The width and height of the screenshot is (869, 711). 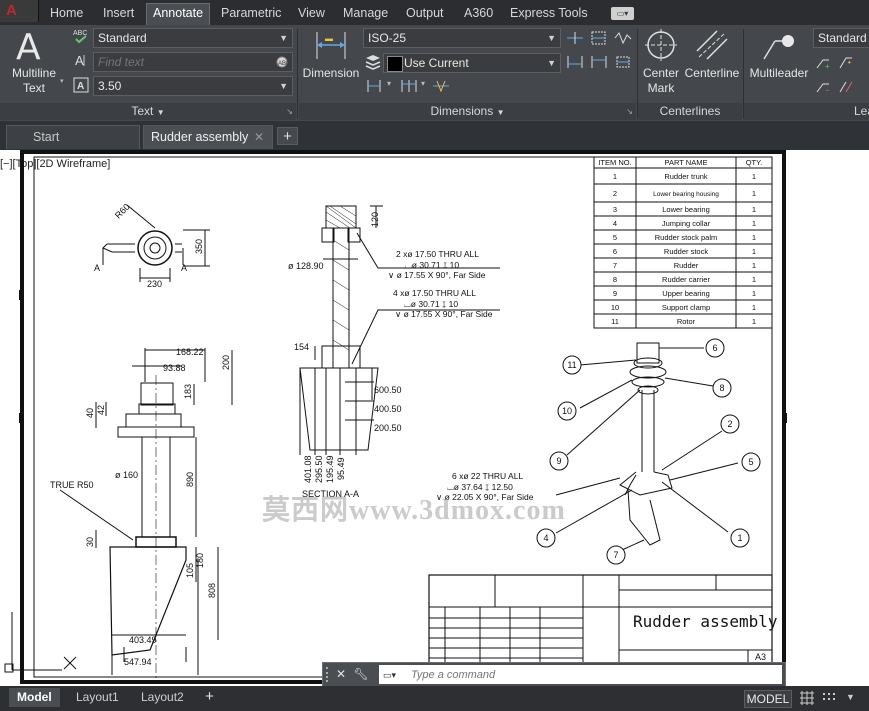 I want to click on find-text-input, so click(x=193, y=62).